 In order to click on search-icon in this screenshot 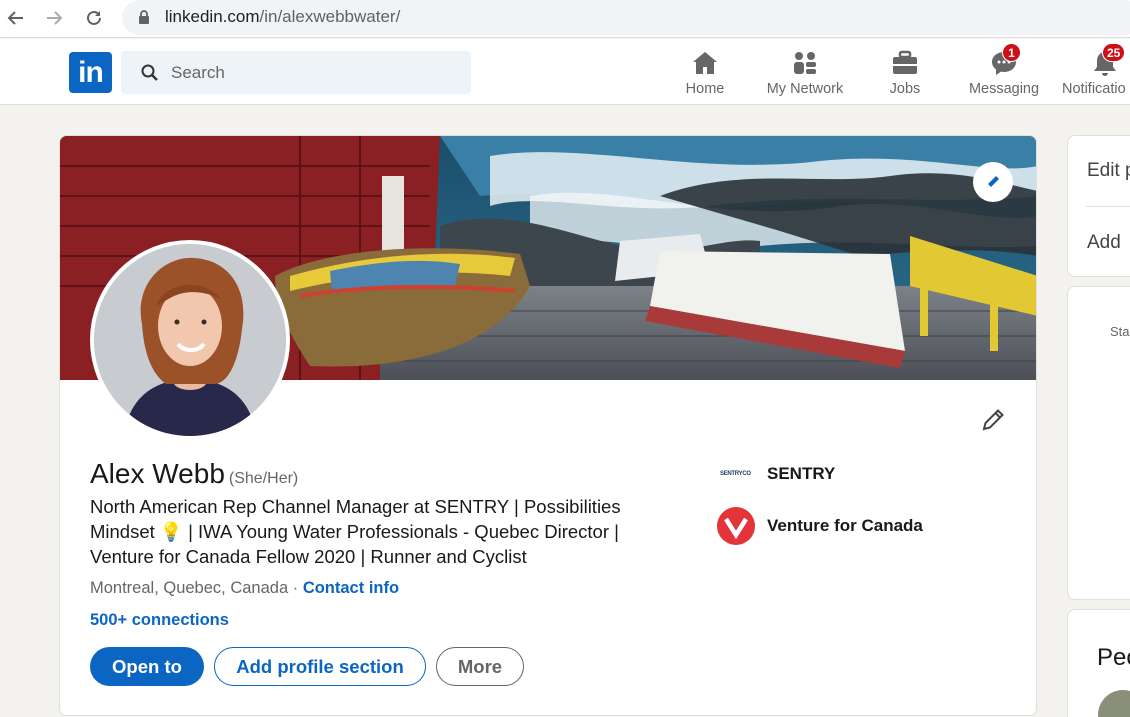, I will do `click(149, 72)`.